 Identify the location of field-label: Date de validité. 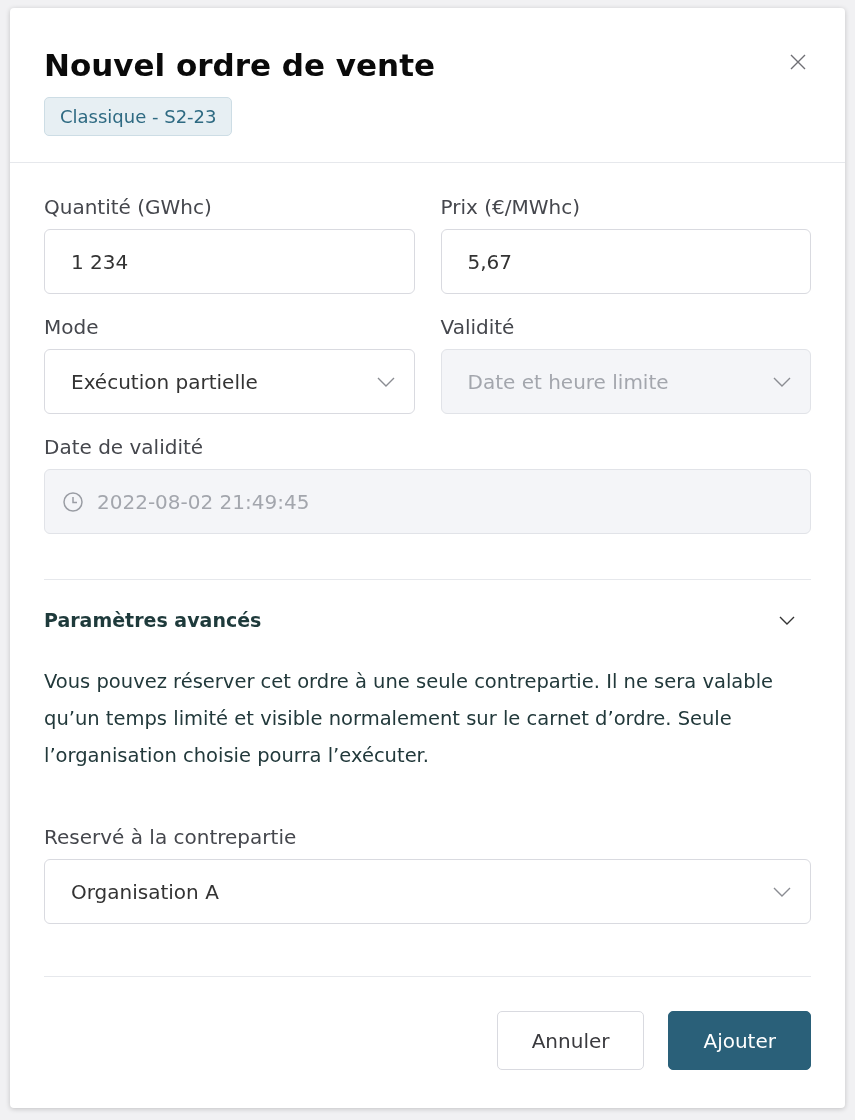
(124, 447).